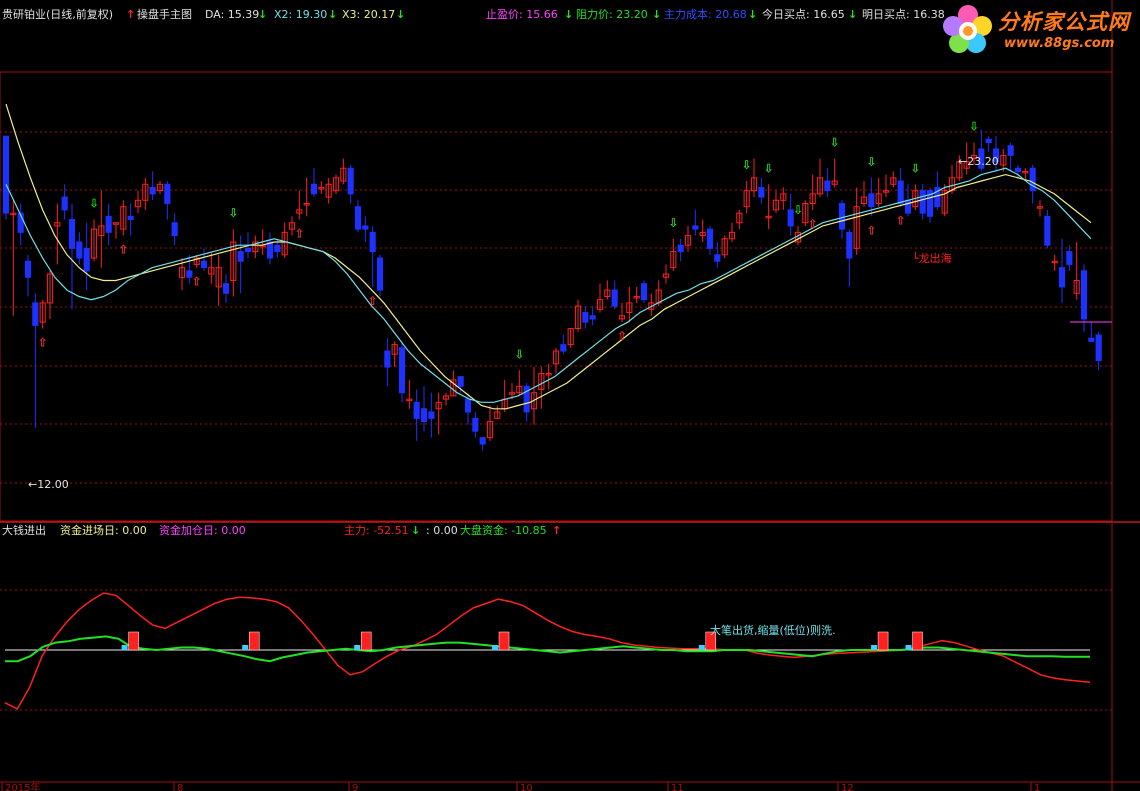  I want to click on x-tick-label: 10, so click(526, 787).